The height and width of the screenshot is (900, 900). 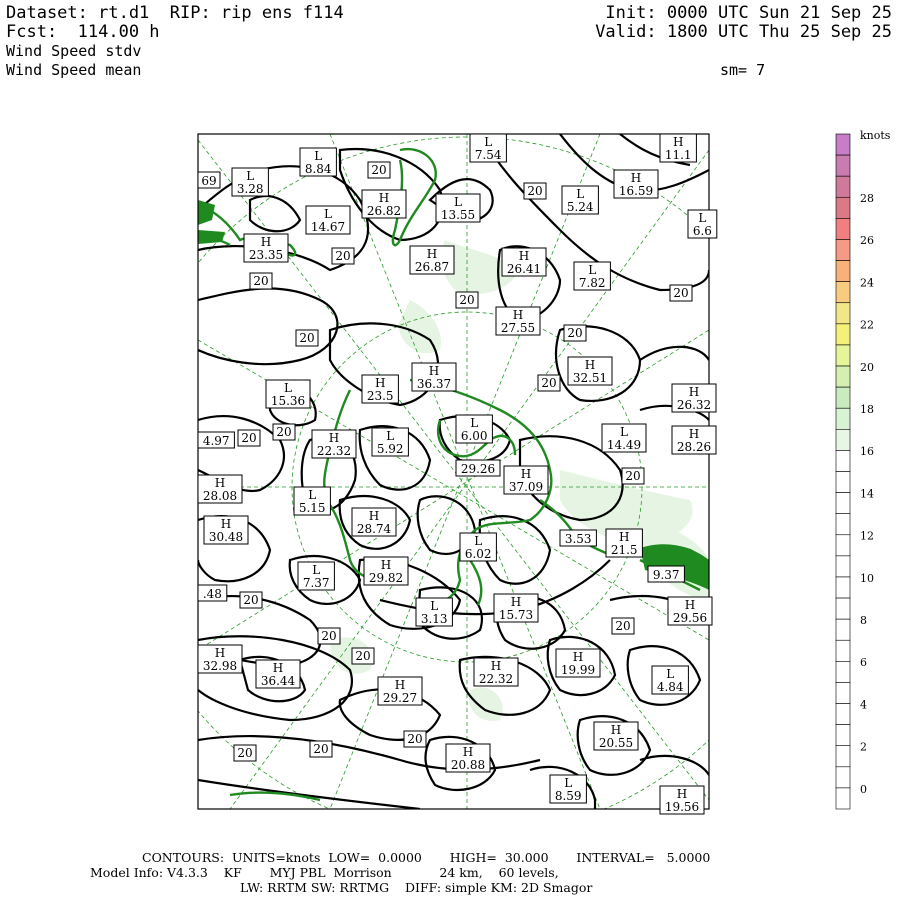 What do you see at coordinates (488, 148) in the screenshot?
I see `extremum-label: L7.54` at bounding box center [488, 148].